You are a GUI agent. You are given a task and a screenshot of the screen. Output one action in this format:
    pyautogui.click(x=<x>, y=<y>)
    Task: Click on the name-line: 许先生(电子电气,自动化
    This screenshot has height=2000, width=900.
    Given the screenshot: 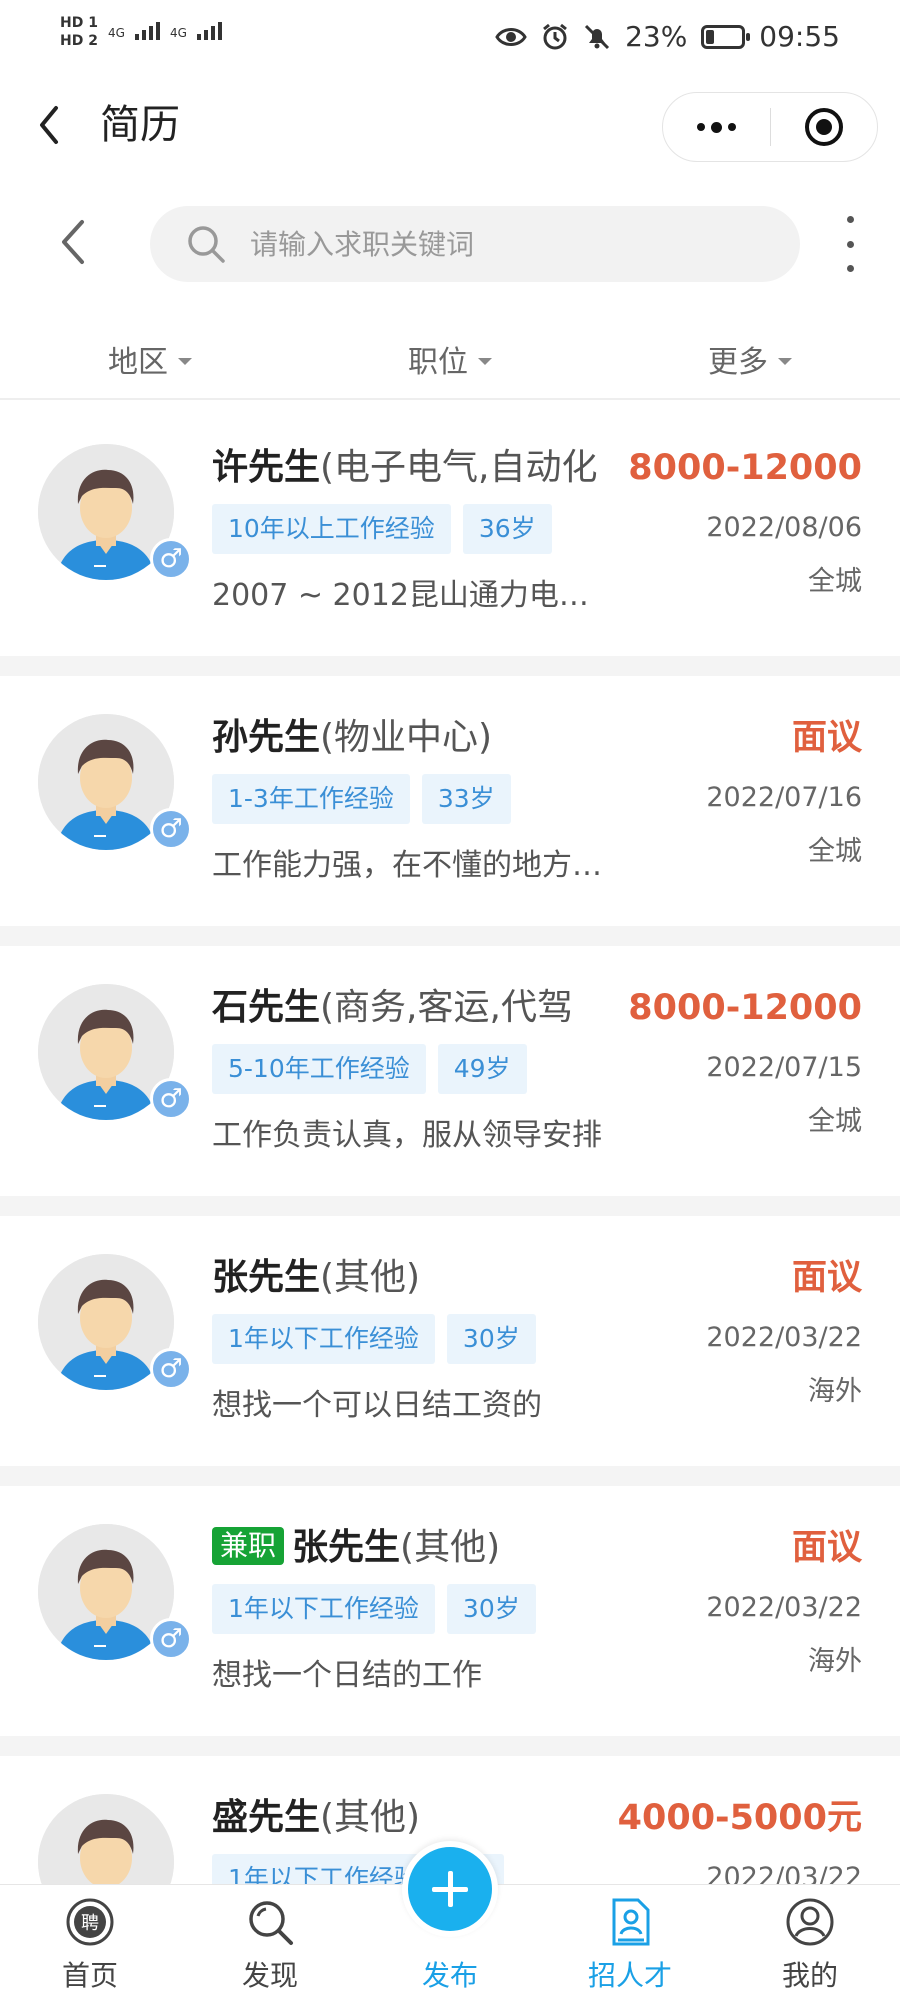 What is the action you would take?
    pyautogui.click(x=407, y=468)
    